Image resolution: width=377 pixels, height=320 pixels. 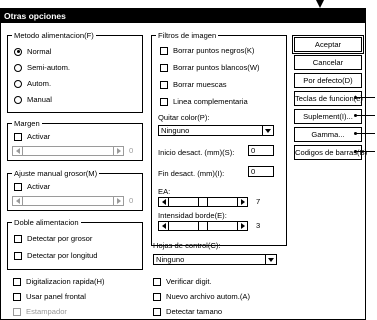 I want to click on ea-label: EA:, so click(x=164, y=191).